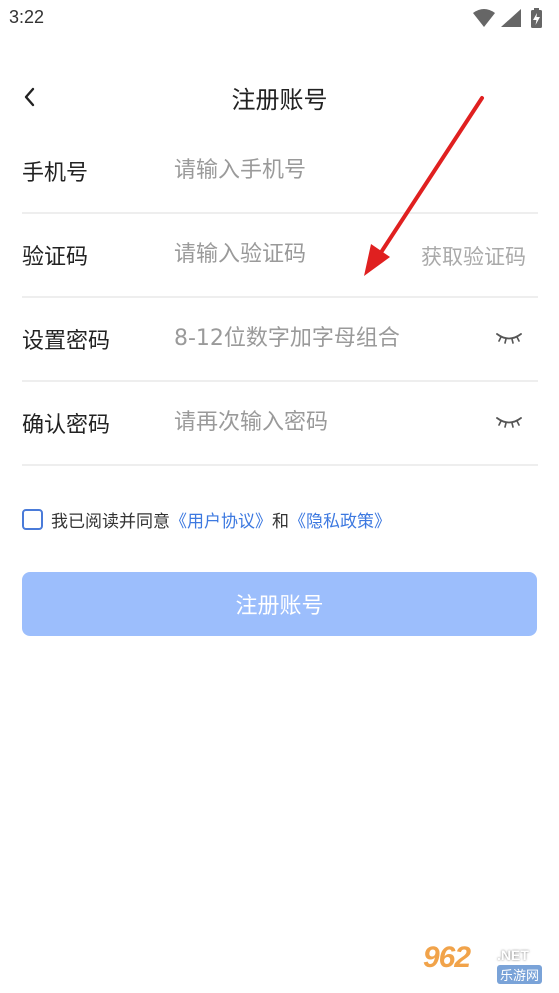 The image size is (559, 993). Describe the element at coordinates (294, 170) in the screenshot. I see `phone-input` at that location.